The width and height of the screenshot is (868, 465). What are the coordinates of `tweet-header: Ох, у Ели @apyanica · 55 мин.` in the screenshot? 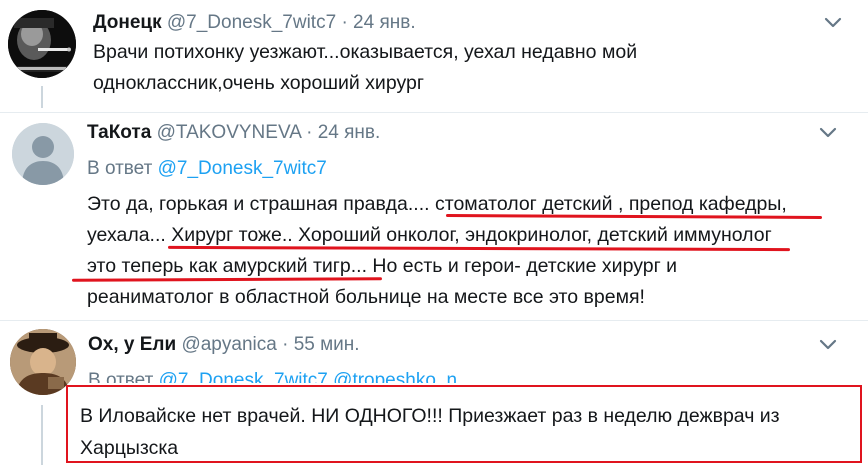 It's located at (224, 345).